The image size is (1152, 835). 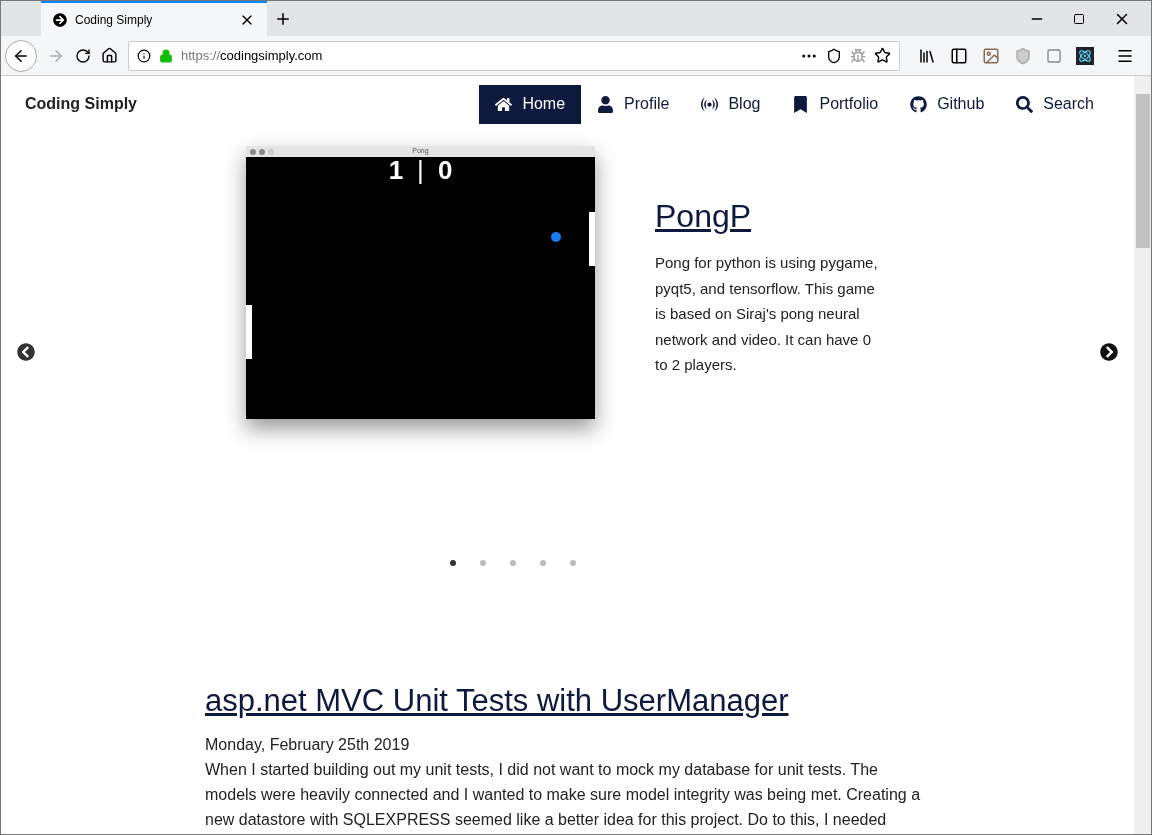 I want to click on browser-tab: Coding Simply, so click(x=154, y=18).